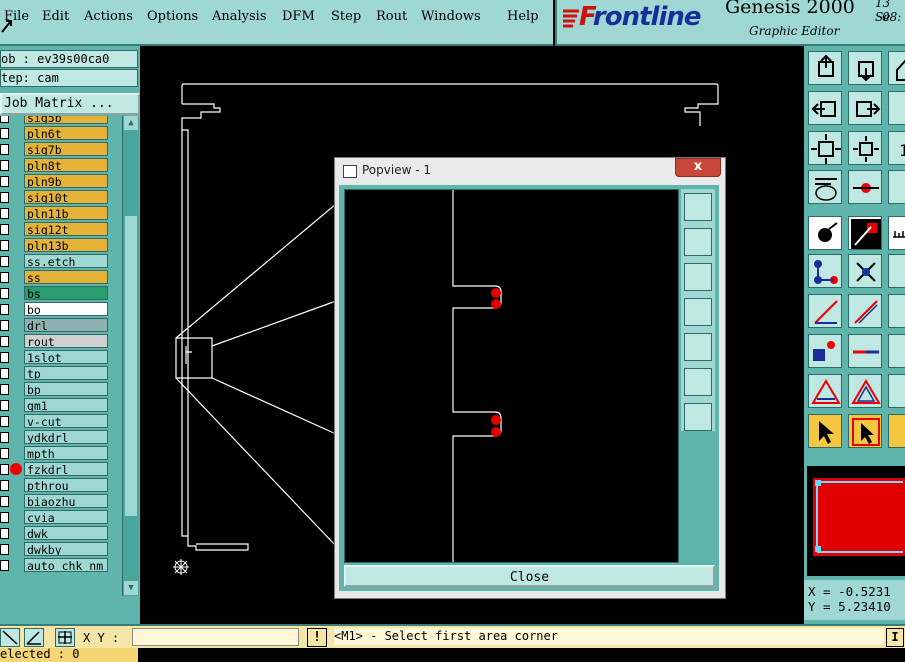 Image resolution: width=905 pixels, height=662 pixels. I want to click on layer-row: drl, so click(61, 325).